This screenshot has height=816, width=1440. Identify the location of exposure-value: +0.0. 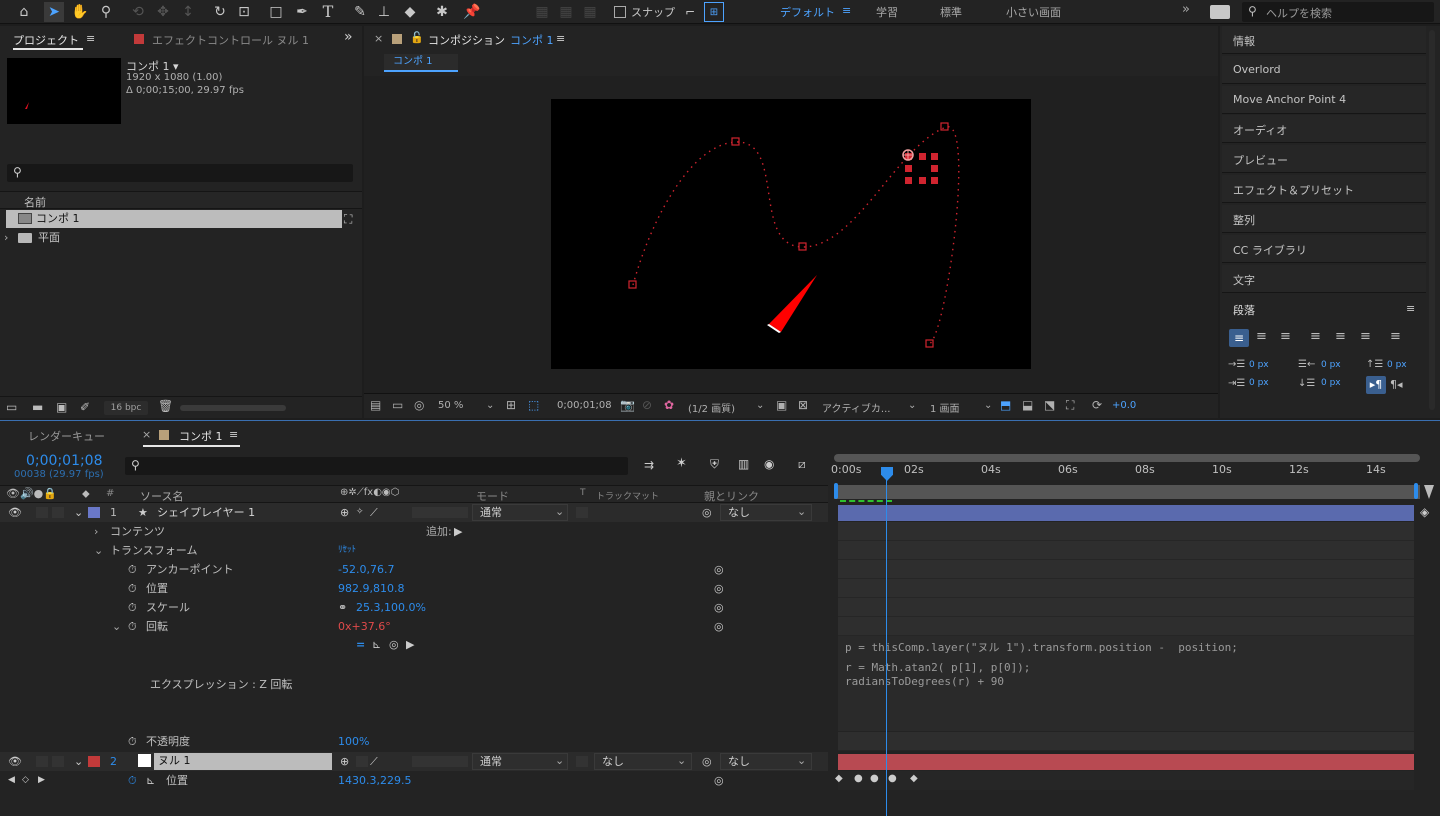
(1124, 405).